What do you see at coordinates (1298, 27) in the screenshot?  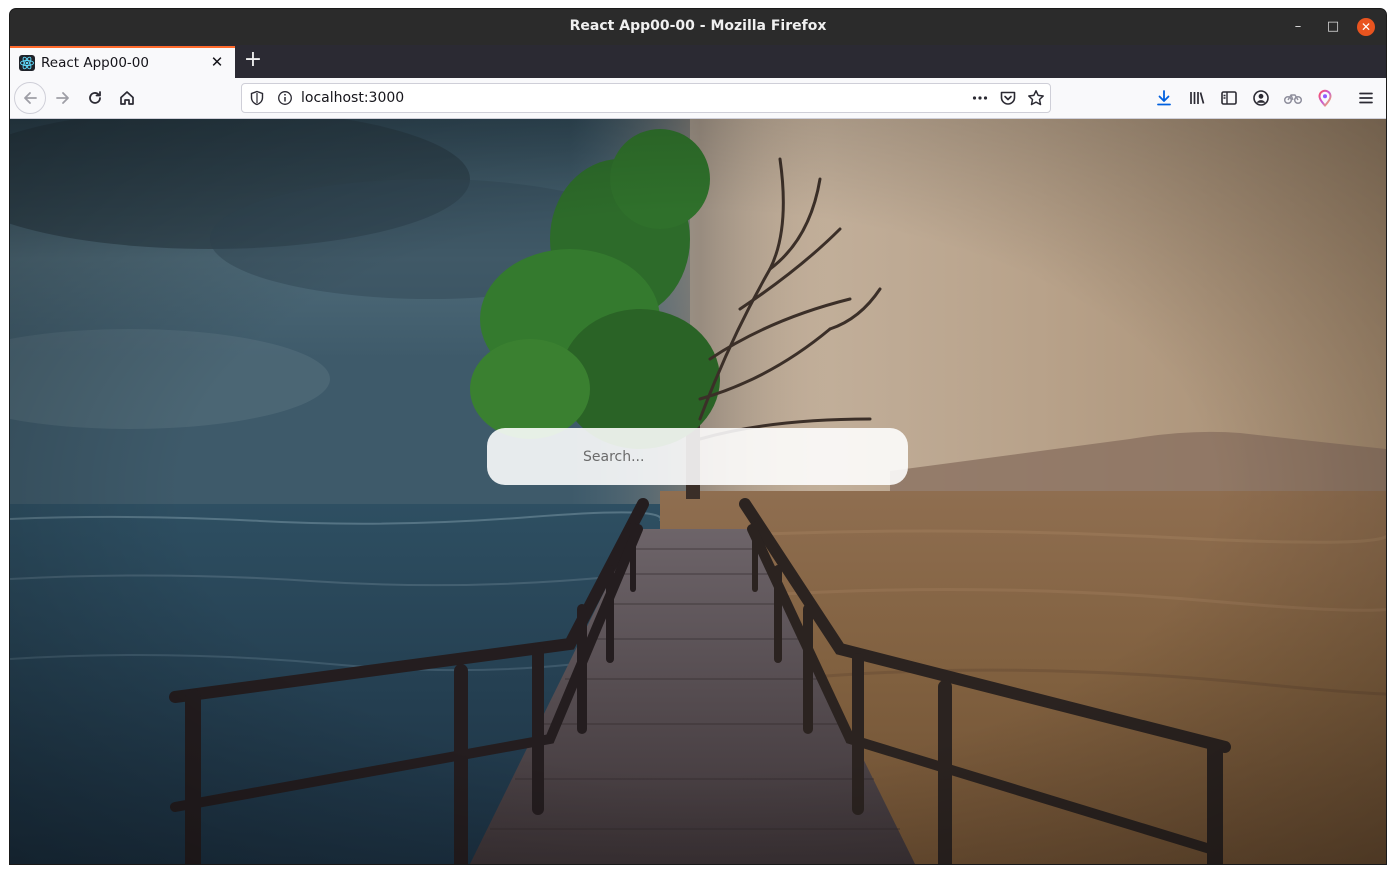 I see `minimize-icon: –` at bounding box center [1298, 27].